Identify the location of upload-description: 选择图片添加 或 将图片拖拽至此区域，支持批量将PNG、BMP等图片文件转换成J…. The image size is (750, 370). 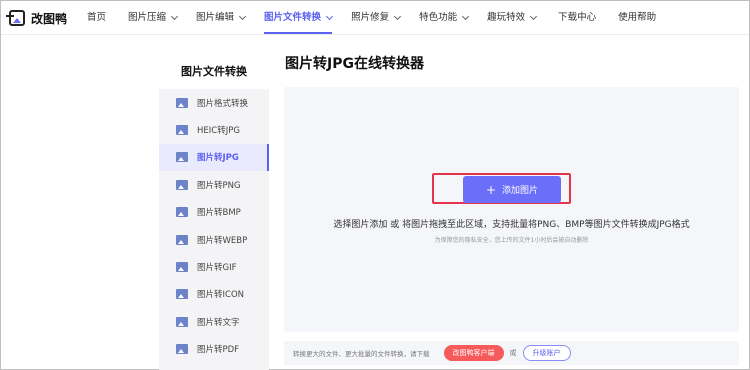
(511, 225).